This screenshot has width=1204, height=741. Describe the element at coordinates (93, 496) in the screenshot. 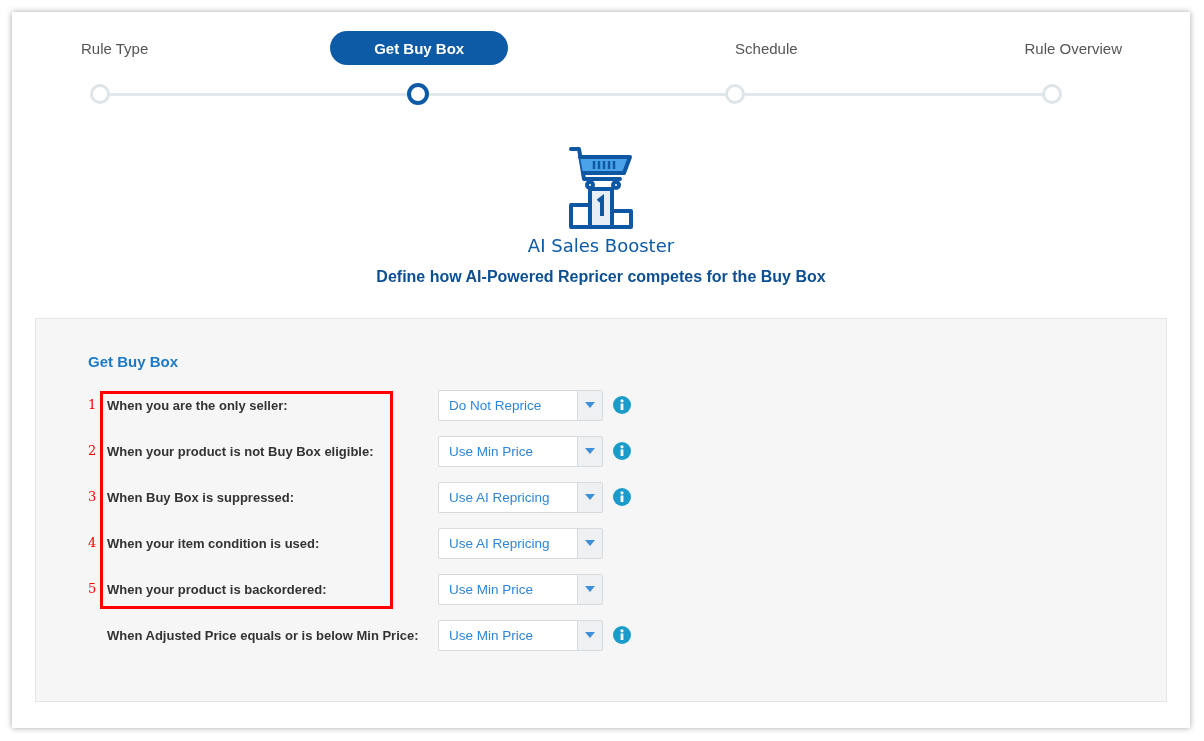

I see `annotation-number: 3` at that location.